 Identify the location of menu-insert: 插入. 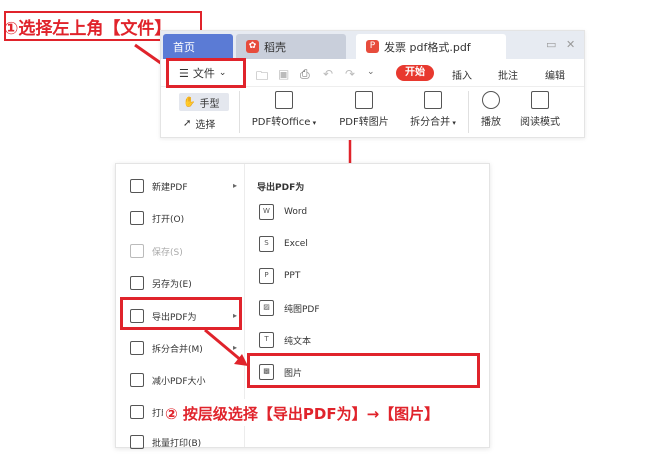
(462, 74).